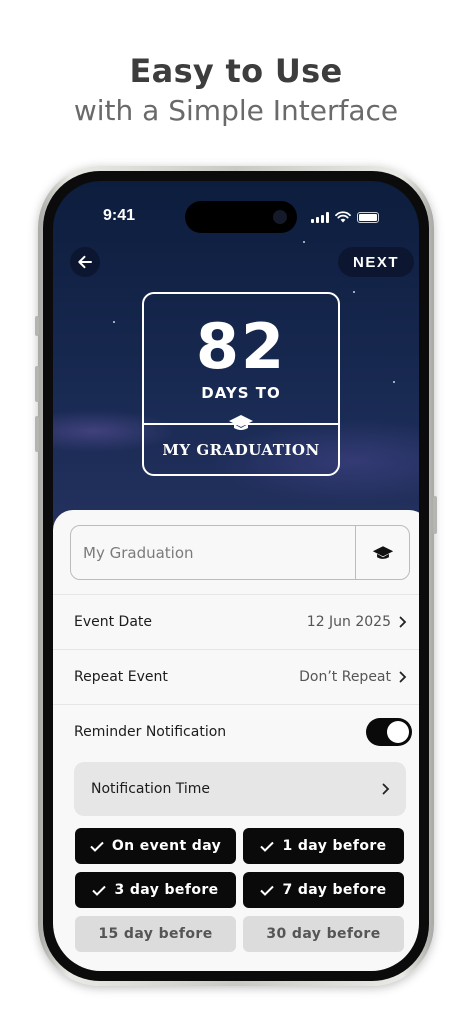 Image resolution: width=472 pixels, height=1024 pixels. What do you see at coordinates (236, 731) in the screenshot?
I see `reminder-notification-row: Reminder Notification` at bounding box center [236, 731].